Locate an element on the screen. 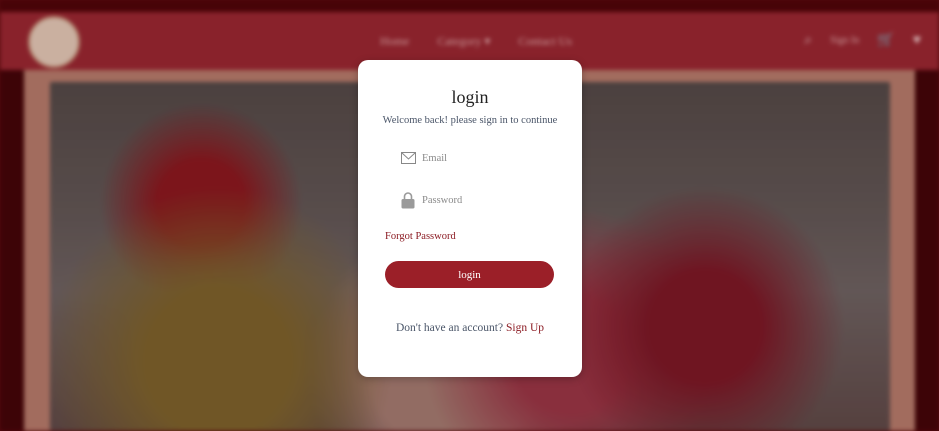 The image size is (939, 431). no-account-text: Don't have an account? is located at coordinates (449, 328).